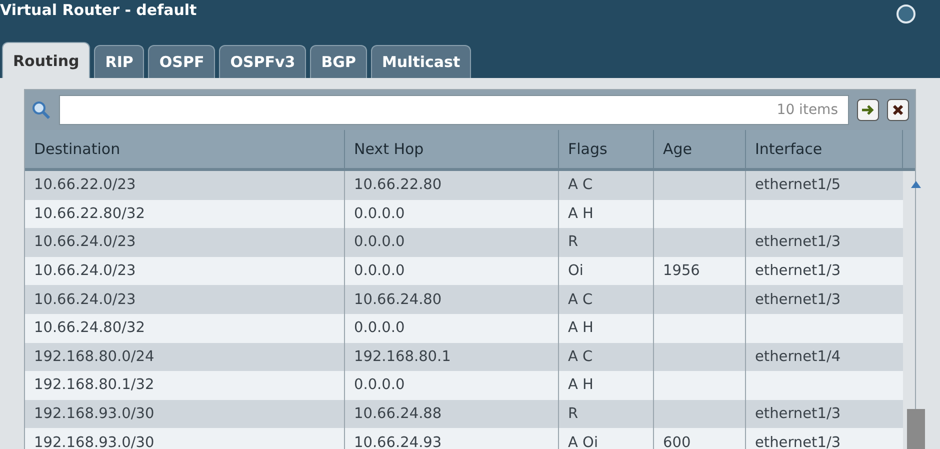 This screenshot has height=449, width=940. Describe the element at coordinates (454, 110) in the screenshot. I see `search-field: 10 items` at that location.